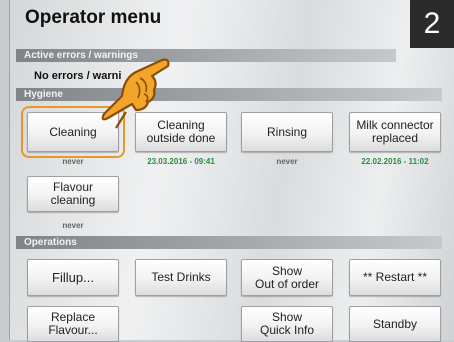  I want to click on hygiene-section-header: Hygiene, so click(229, 94).